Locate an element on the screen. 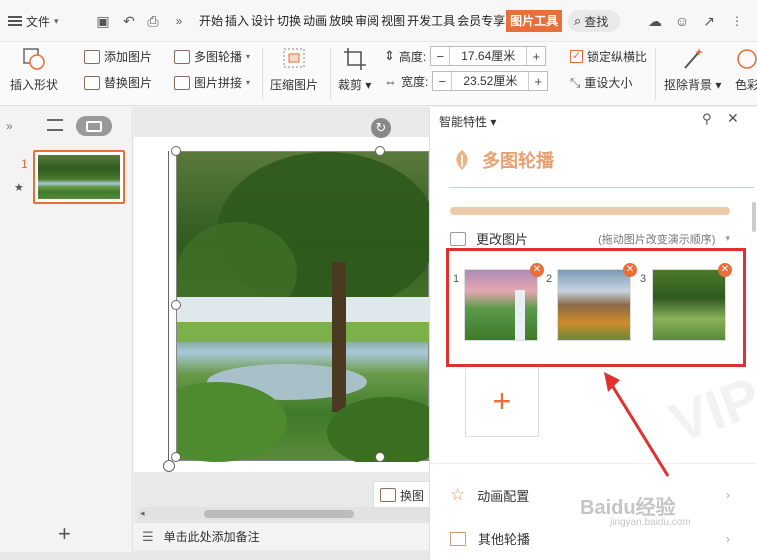  highlight-box is located at coordinates (596, 307).